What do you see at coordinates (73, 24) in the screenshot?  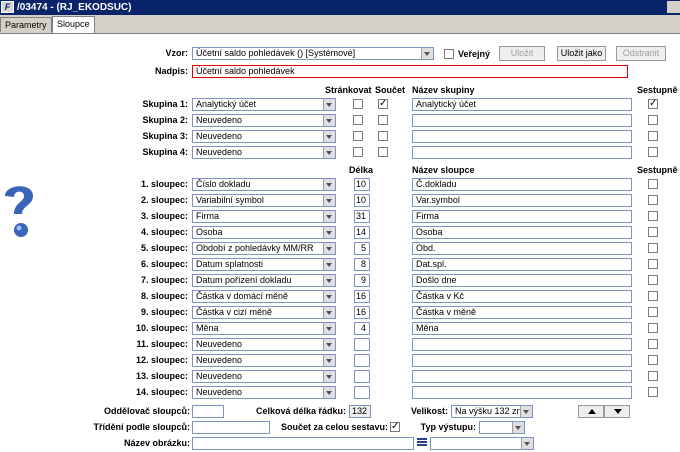 I see `tab-sloupce: Sloupce` at bounding box center [73, 24].